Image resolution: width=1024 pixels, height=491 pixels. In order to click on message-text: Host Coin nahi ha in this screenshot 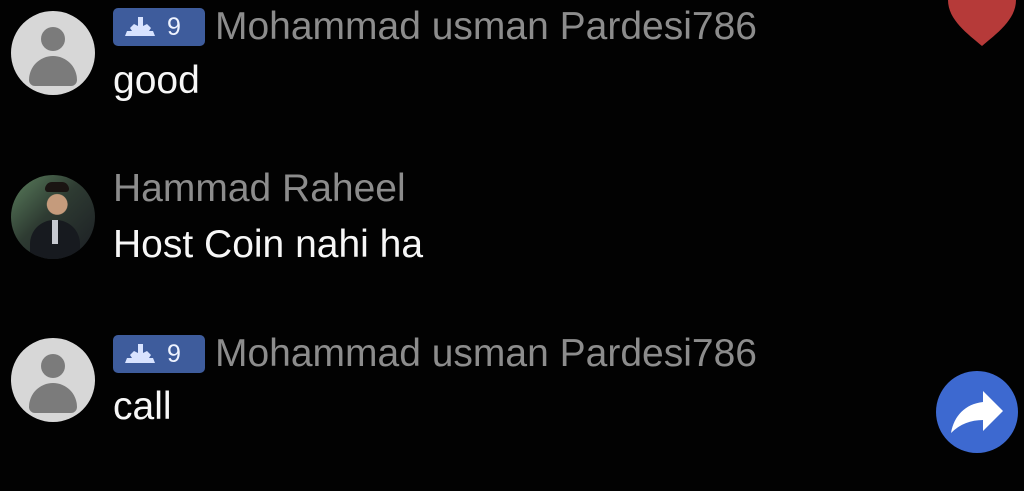, I will do `click(268, 244)`.